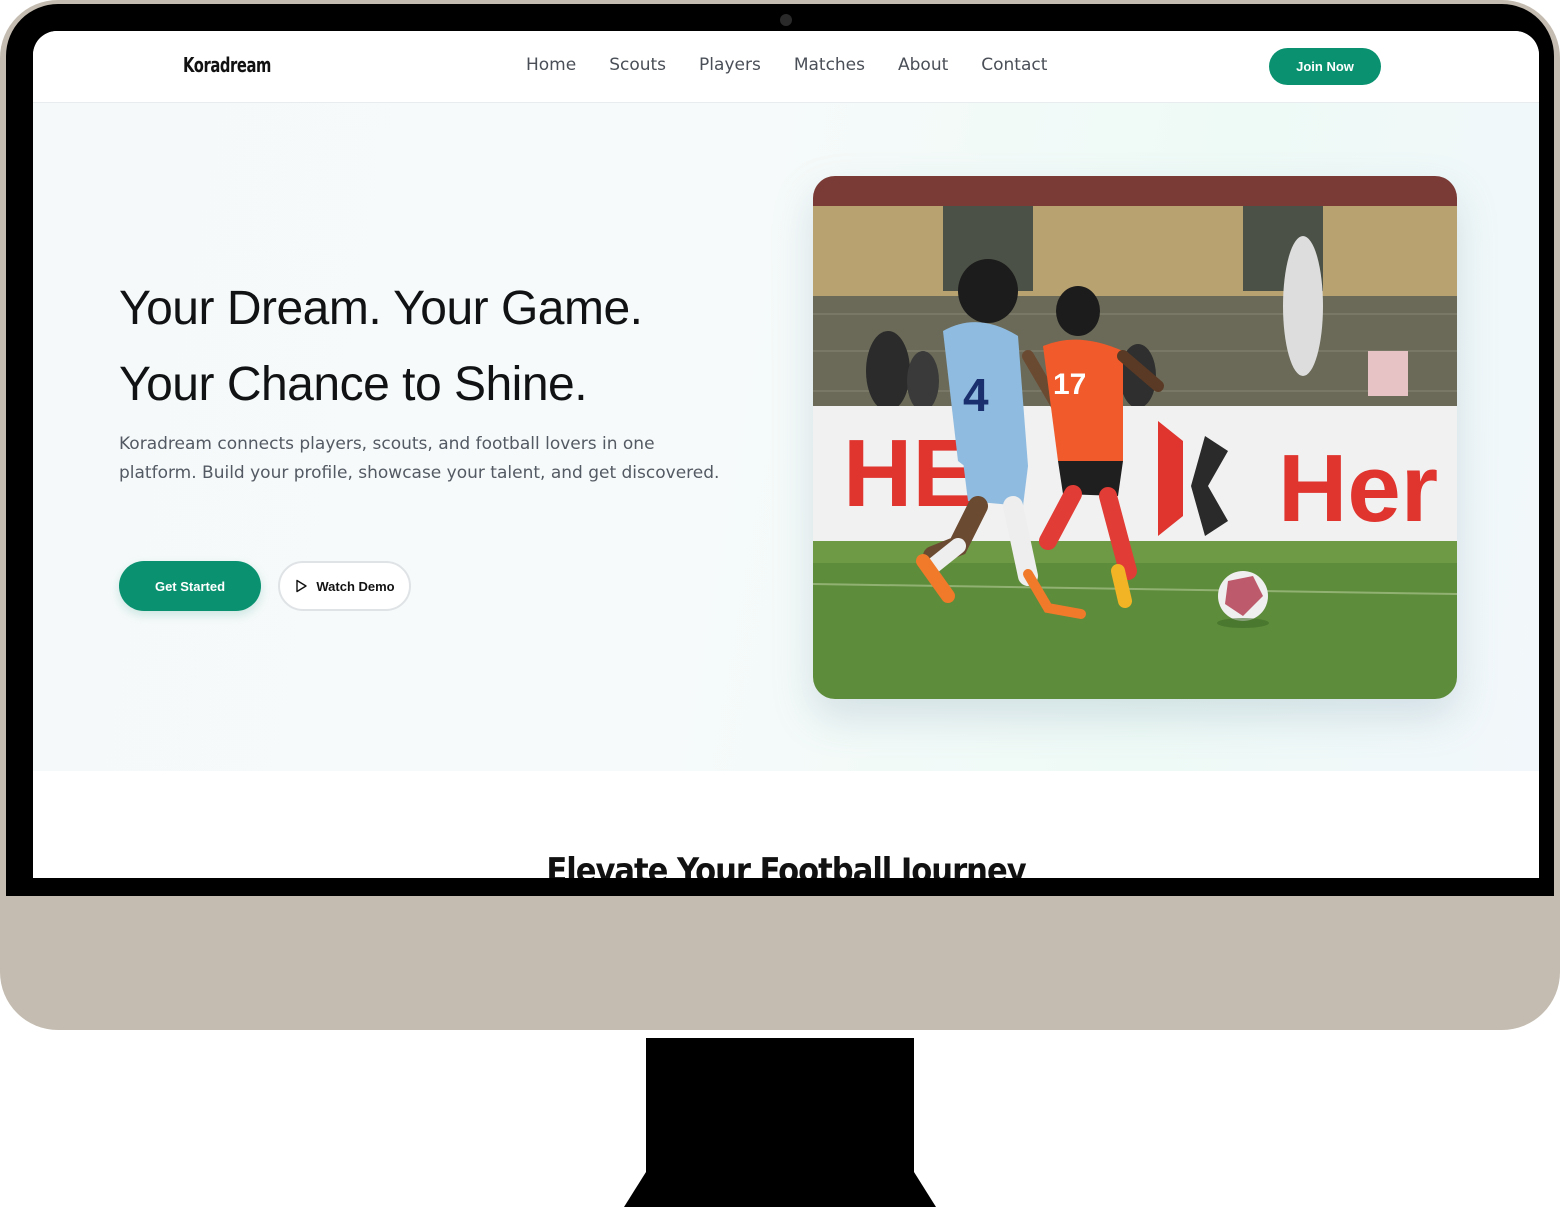  Describe the element at coordinates (353, 384) in the screenshot. I see `hero-title-line-2: Your Chance to Shine.` at that location.